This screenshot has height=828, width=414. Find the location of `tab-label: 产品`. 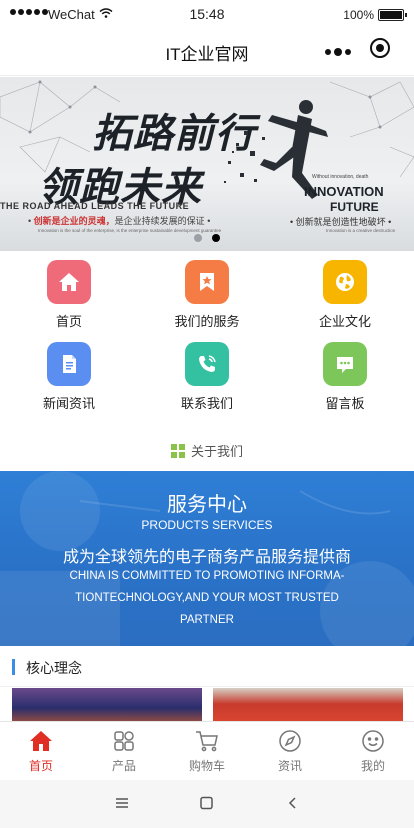

tab-label: 产品 is located at coordinates (123, 766).